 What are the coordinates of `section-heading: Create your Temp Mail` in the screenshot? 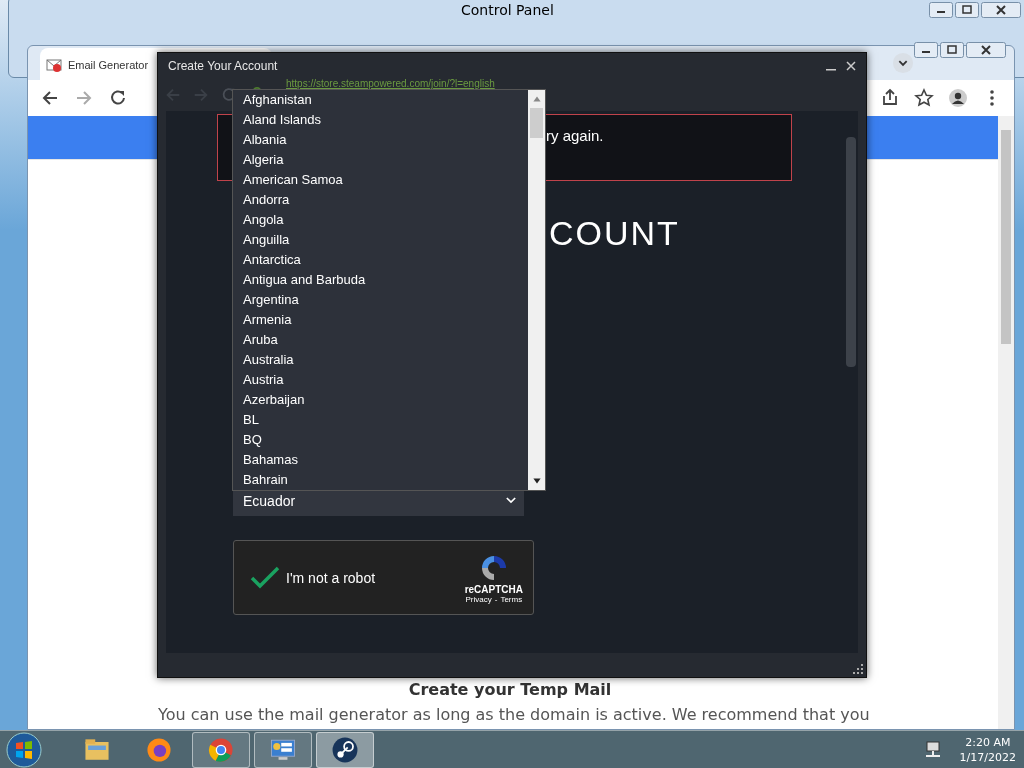 It's located at (510, 689).